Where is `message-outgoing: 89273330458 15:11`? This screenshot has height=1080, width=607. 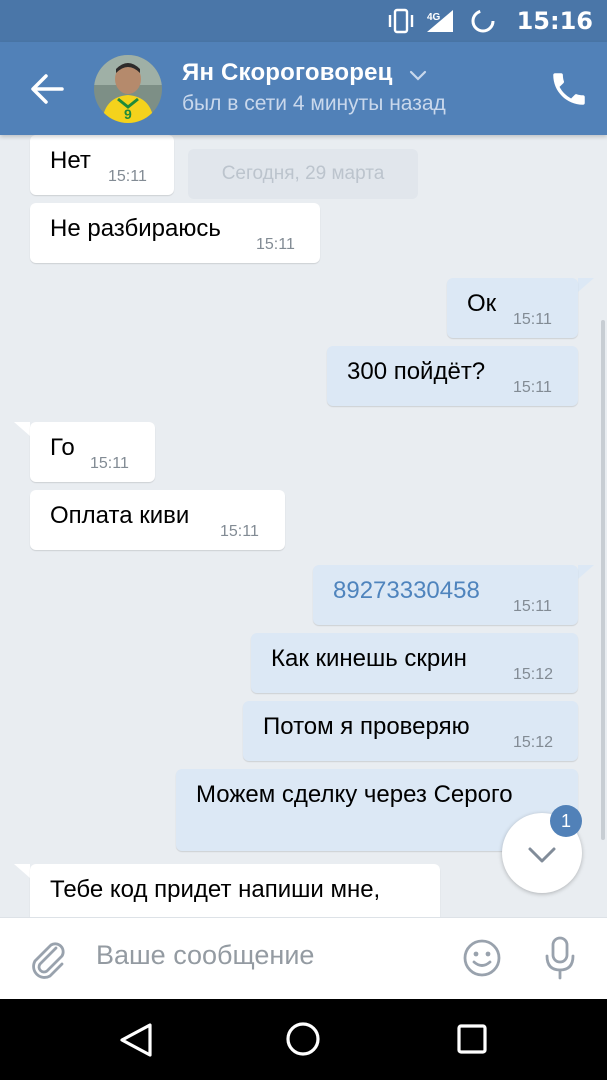
message-outgoing: 89273330458 15:11 is located at coordinates (445, 595).